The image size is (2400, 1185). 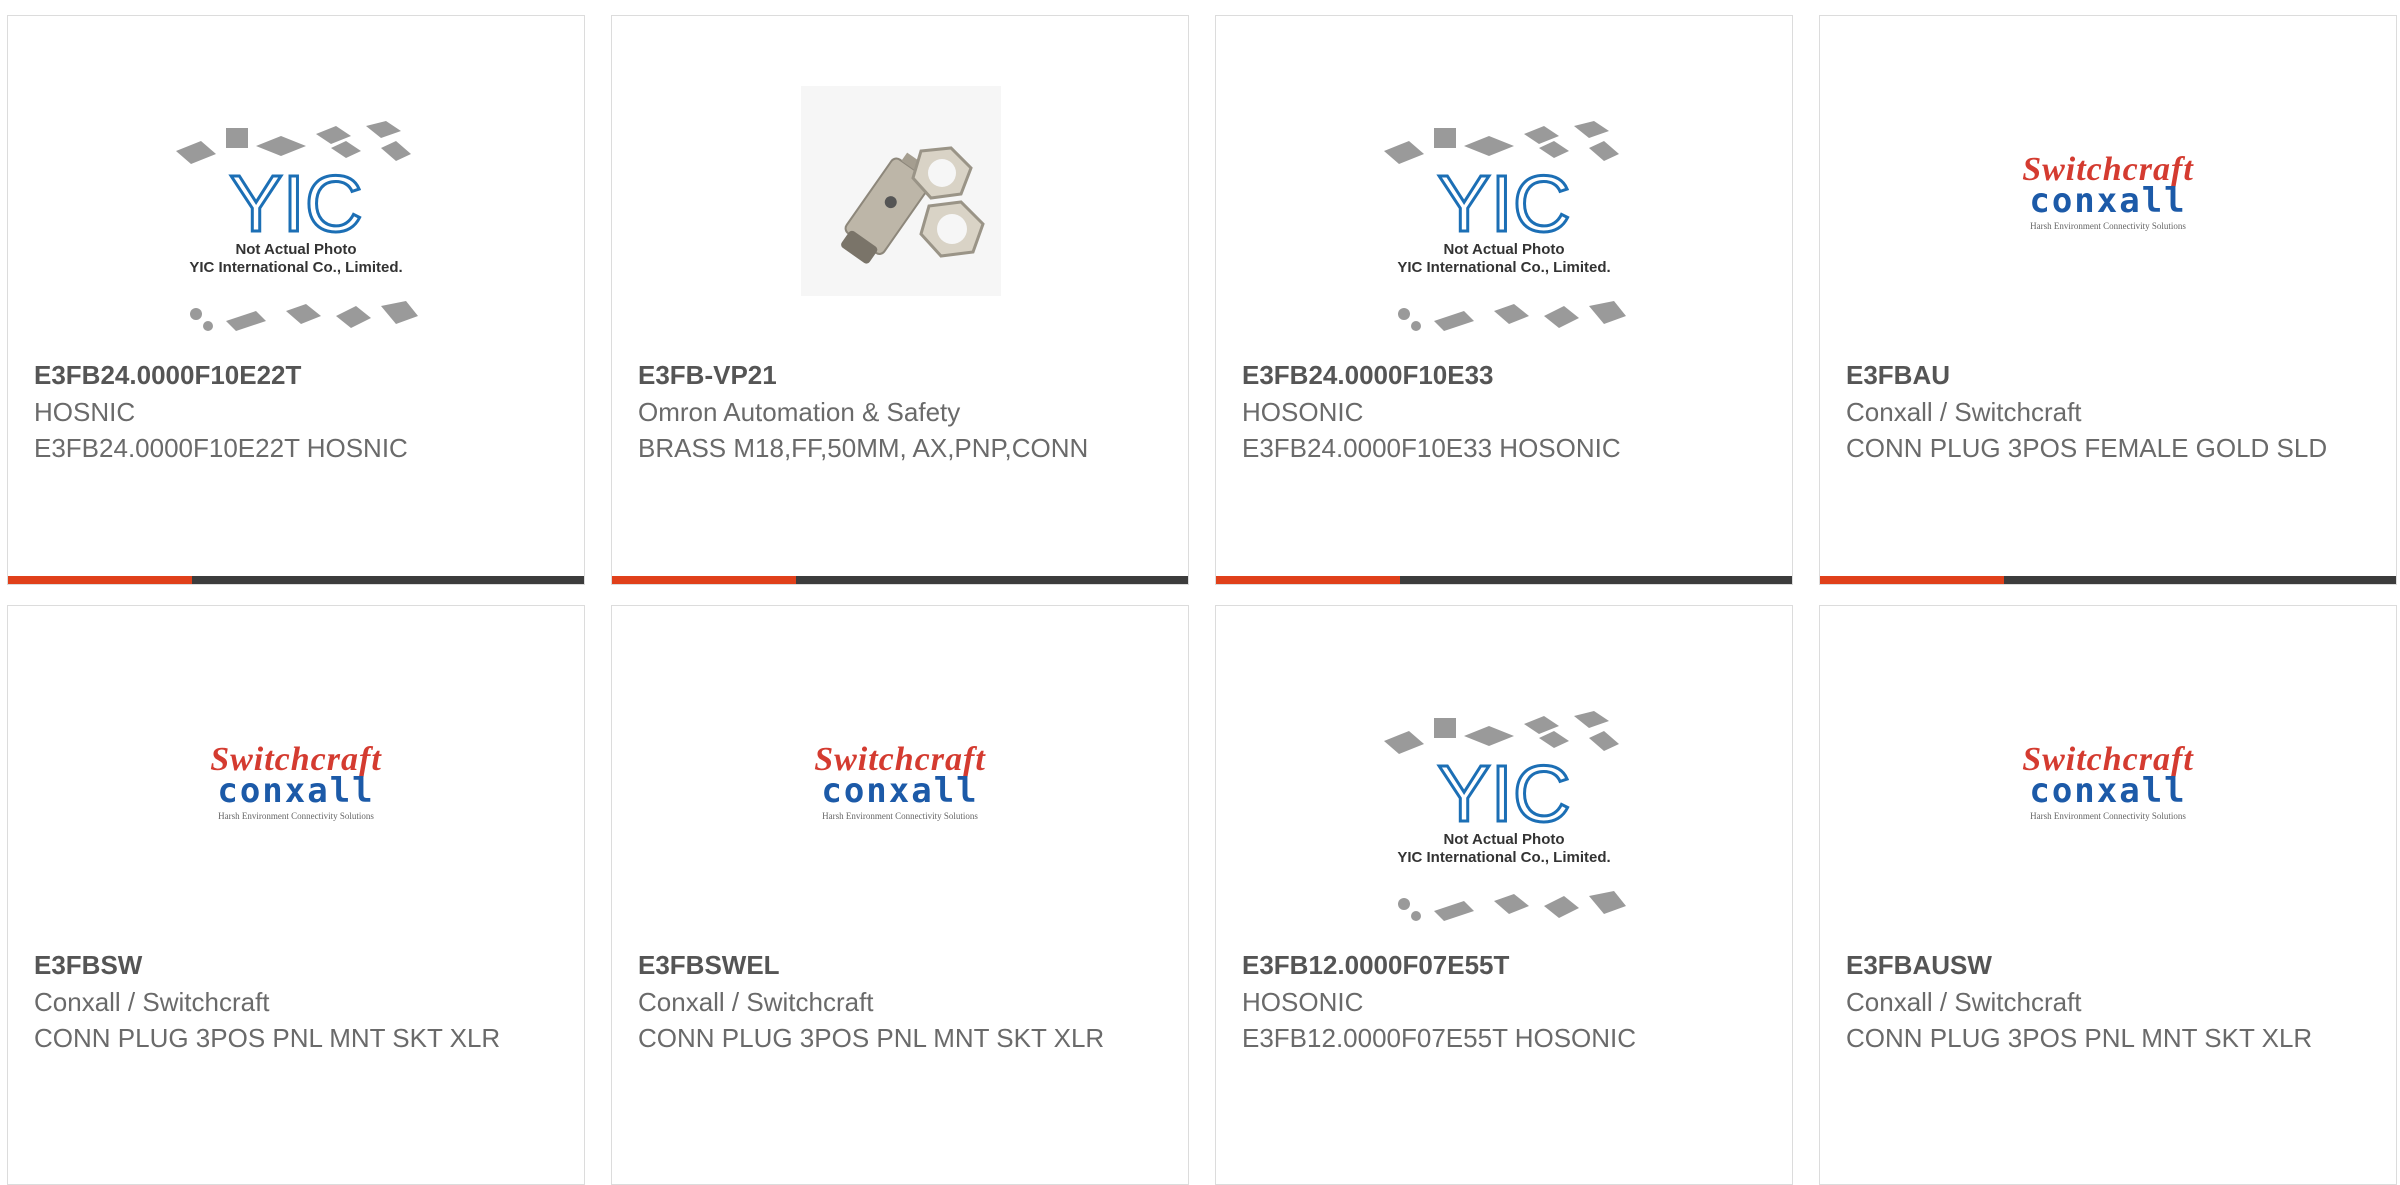 What do you see at coordinates (2111, 375) in the screenshot?
I see `part-number: E3FBAU` at bounding box center [2111, 375].